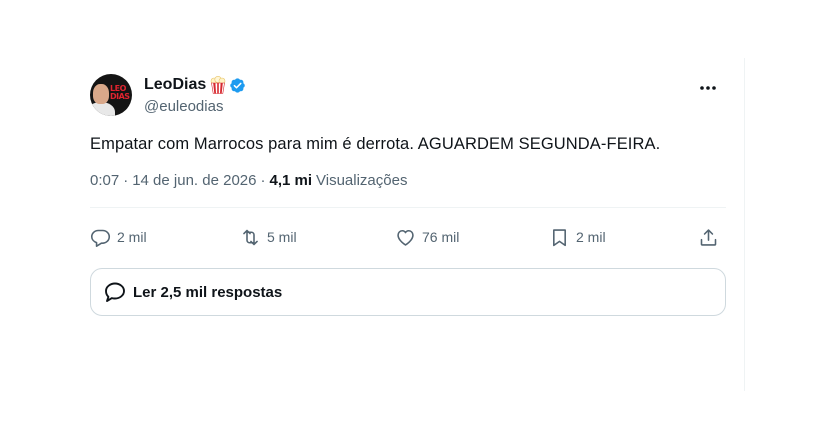 This screenshot has width=828, height=435. What do you see at coordinates (282, 237) in the screenshot?
I see `repost-count: 5 mil` at bounding box center [282, 237].